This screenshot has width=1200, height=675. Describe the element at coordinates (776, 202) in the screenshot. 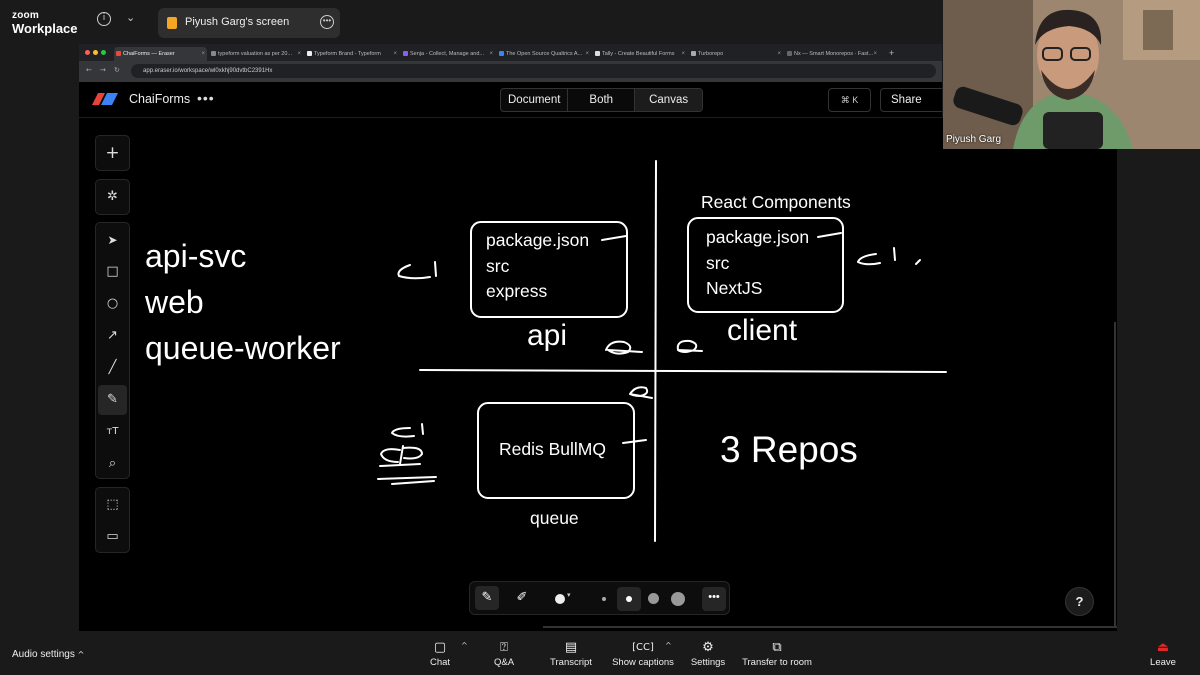

I see `client-heading: React Components` at that location.